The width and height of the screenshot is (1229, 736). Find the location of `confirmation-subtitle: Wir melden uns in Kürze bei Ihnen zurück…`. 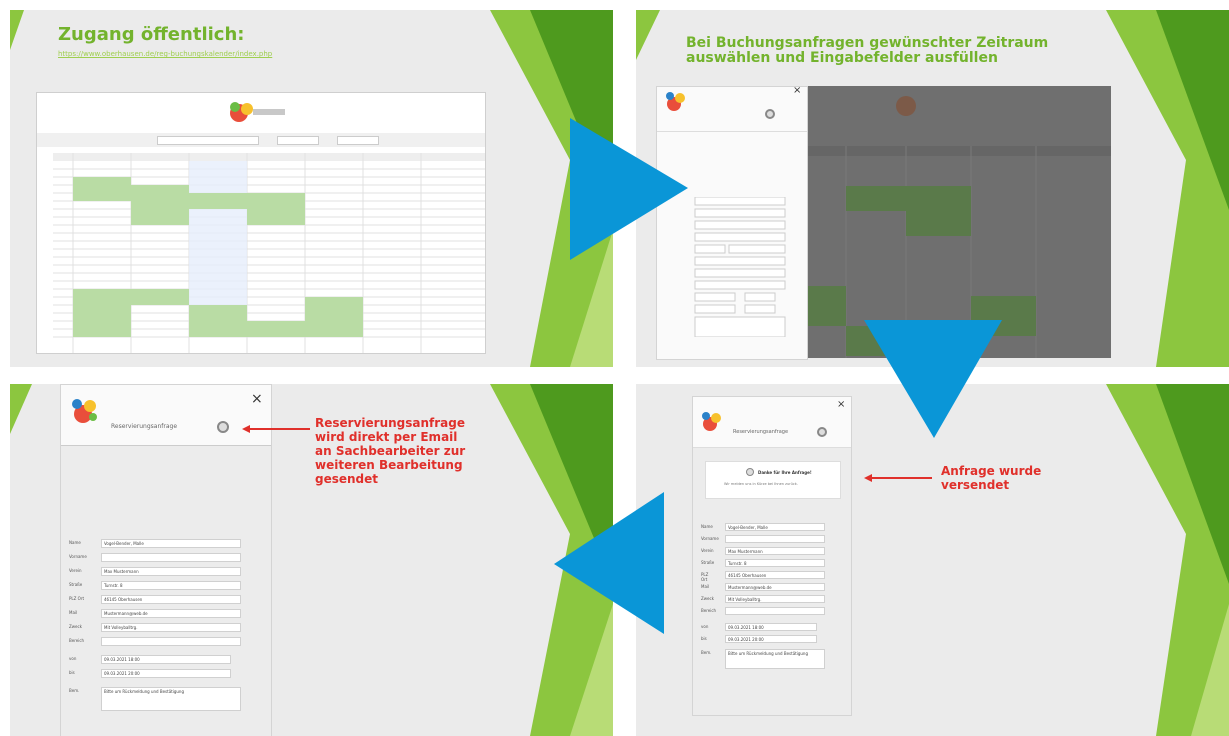

confirmation-subtitle: Wir melden uns in Kürze bei Ihnen zurück… is located at coordinates (761, 484).